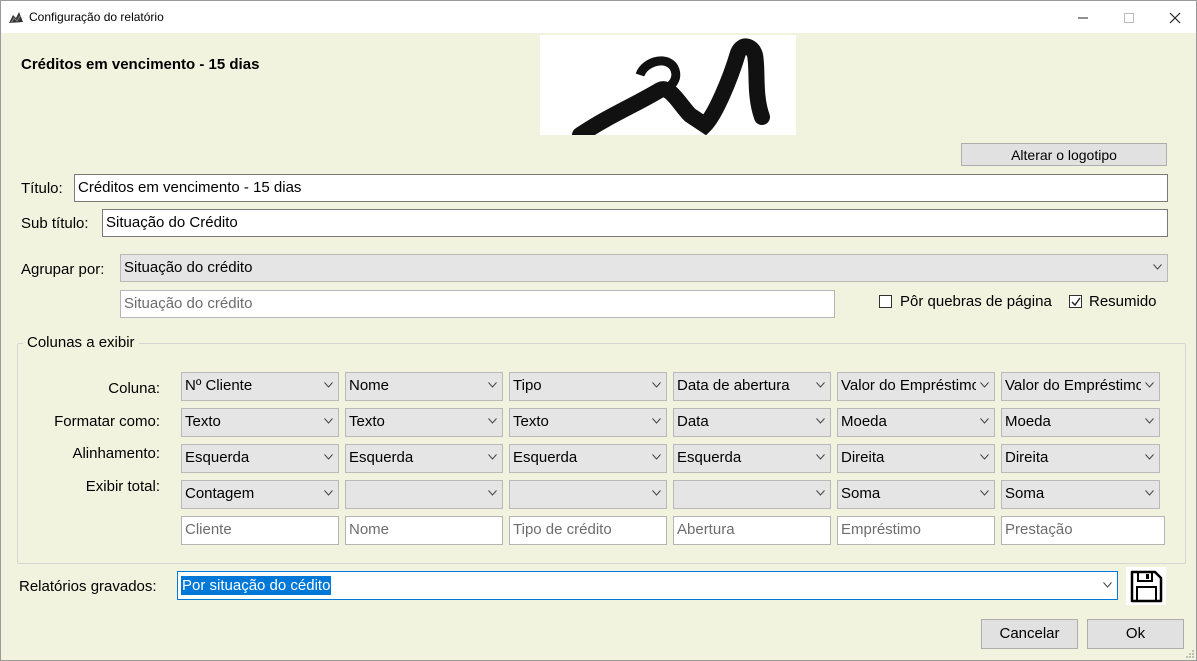 The height and width of the screenshot is (661, 1197). Describe the element at coordinates (588, 458) in the screenshot. I see `alignment-select-3: Esquerda` at that location.